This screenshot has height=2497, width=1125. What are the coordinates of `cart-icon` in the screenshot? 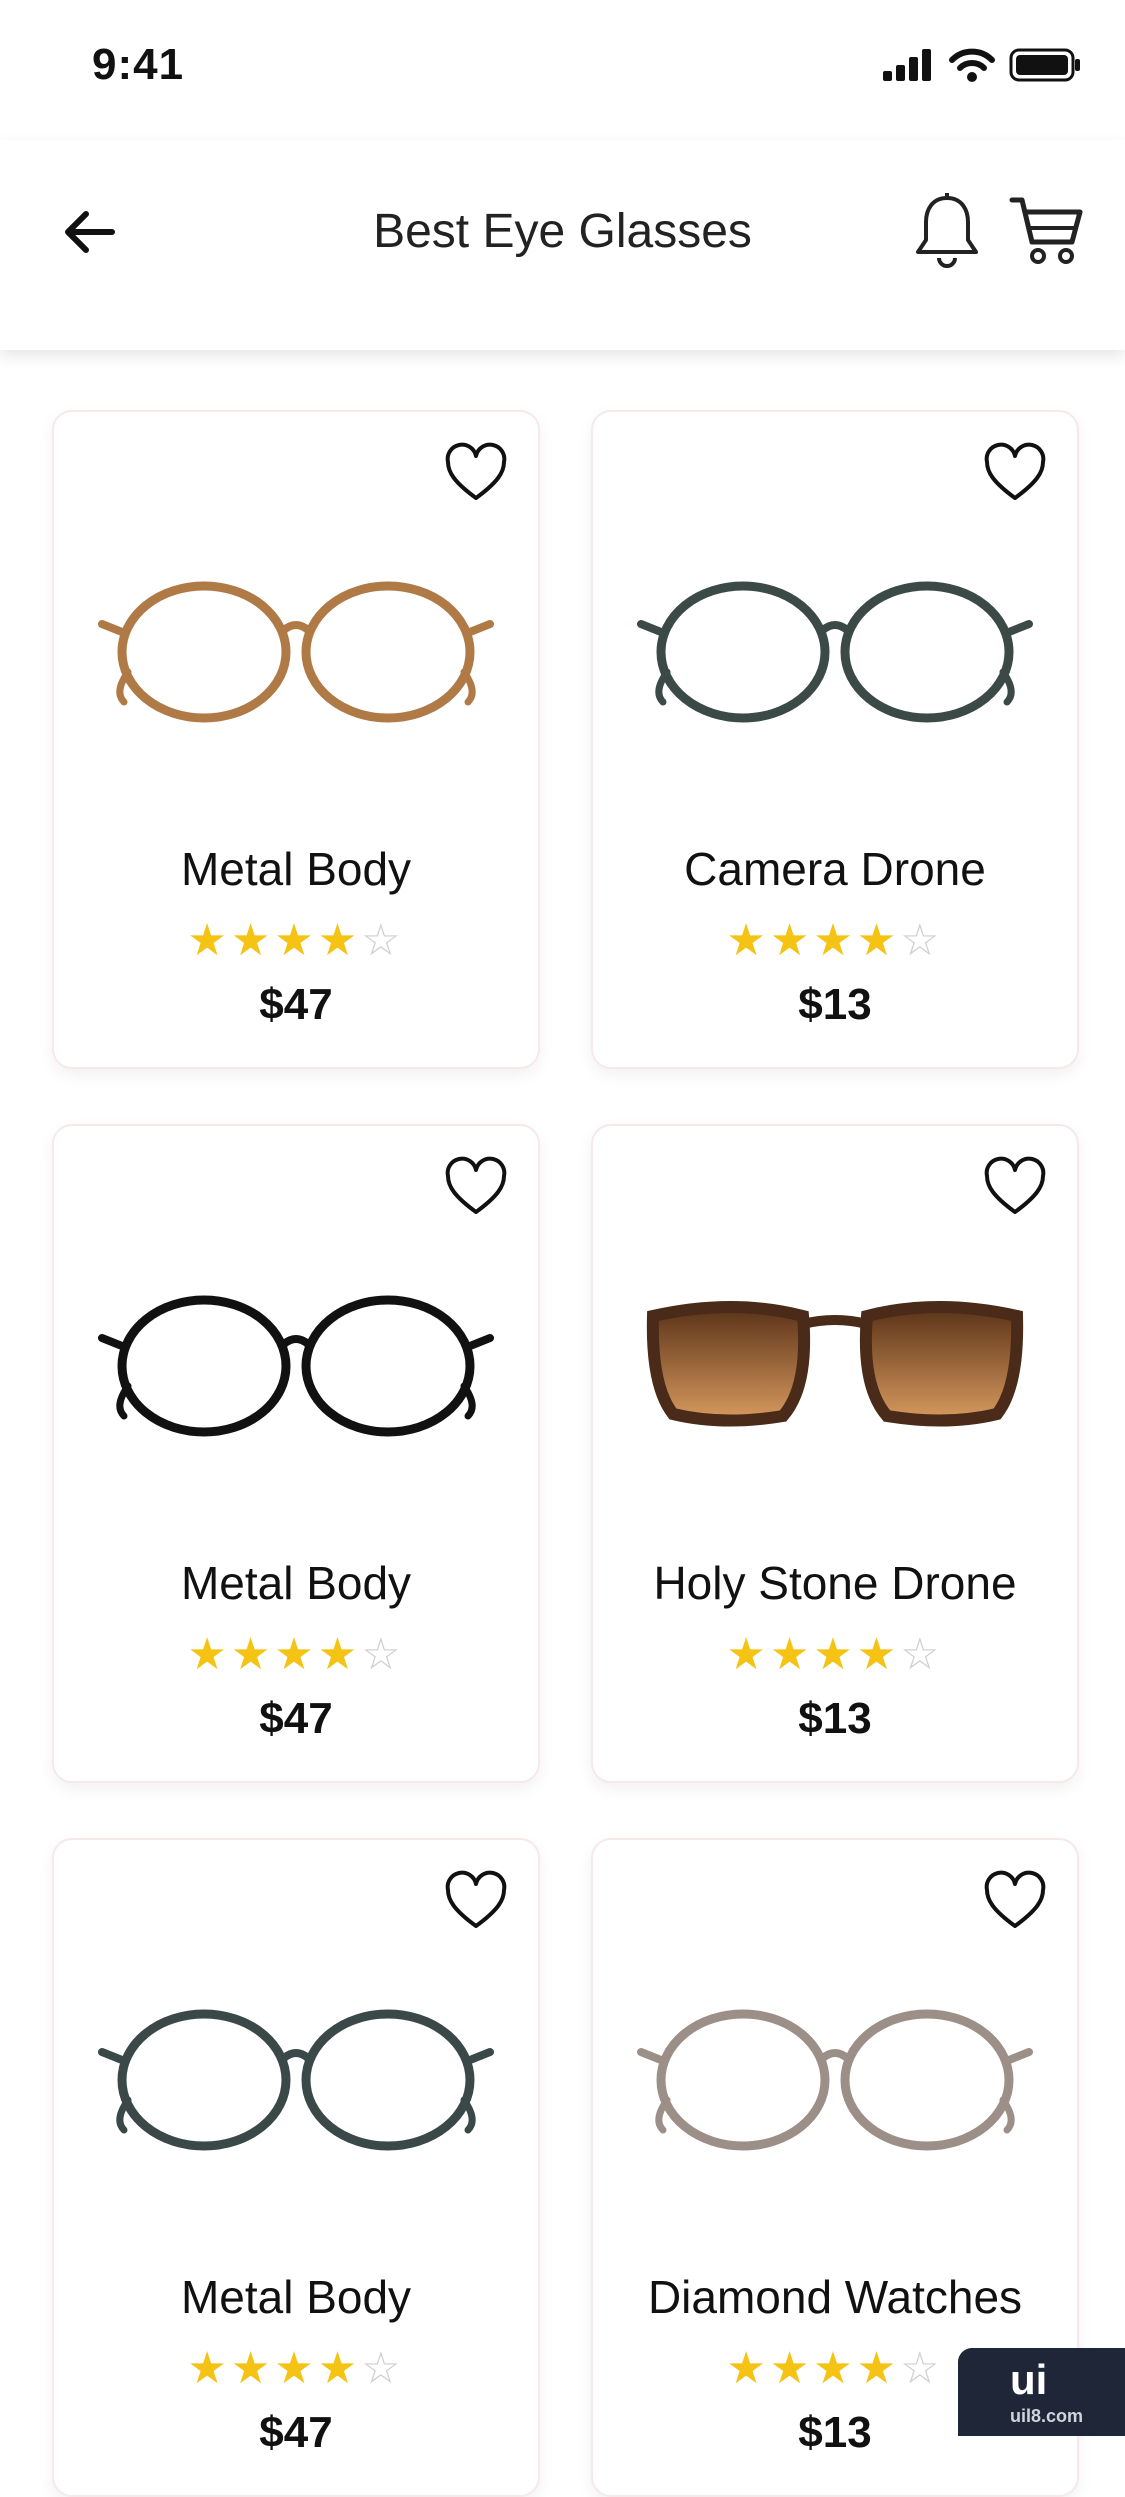 It's located at (1046, 230).